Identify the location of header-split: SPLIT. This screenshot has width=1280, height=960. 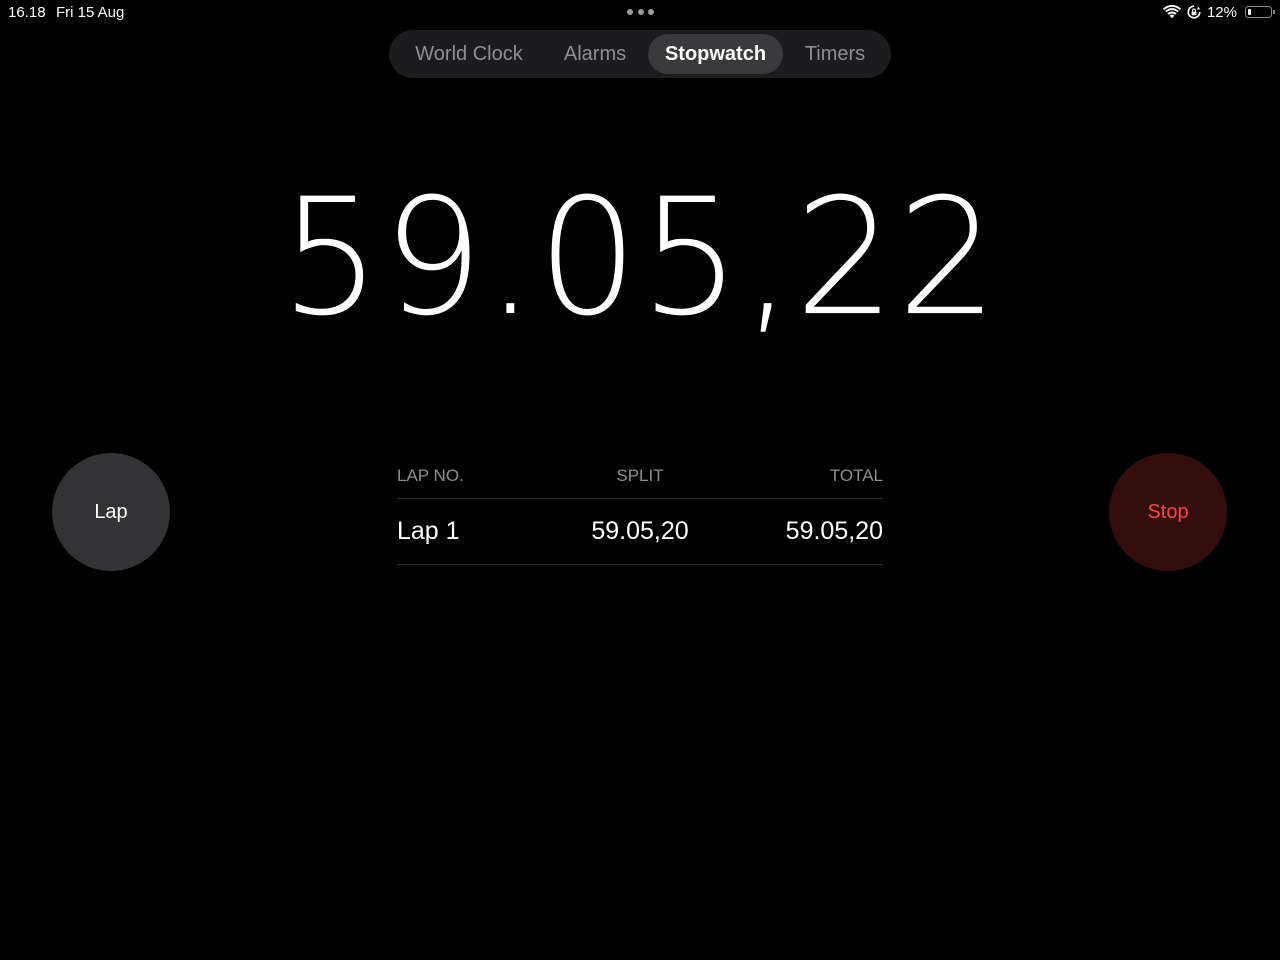
(640, 475).